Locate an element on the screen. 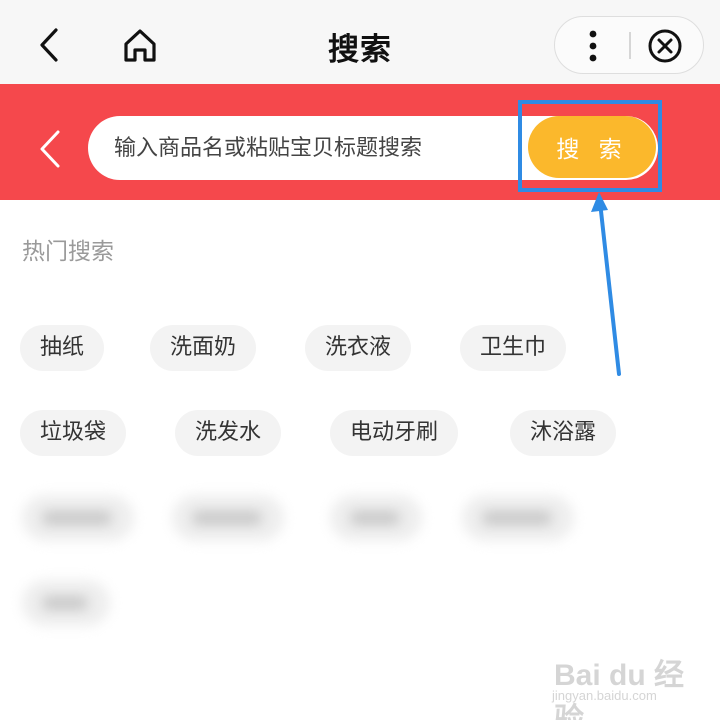 This screenshot has height=720, width=720. chevron-left-icon is located at coordinates (50, 149).